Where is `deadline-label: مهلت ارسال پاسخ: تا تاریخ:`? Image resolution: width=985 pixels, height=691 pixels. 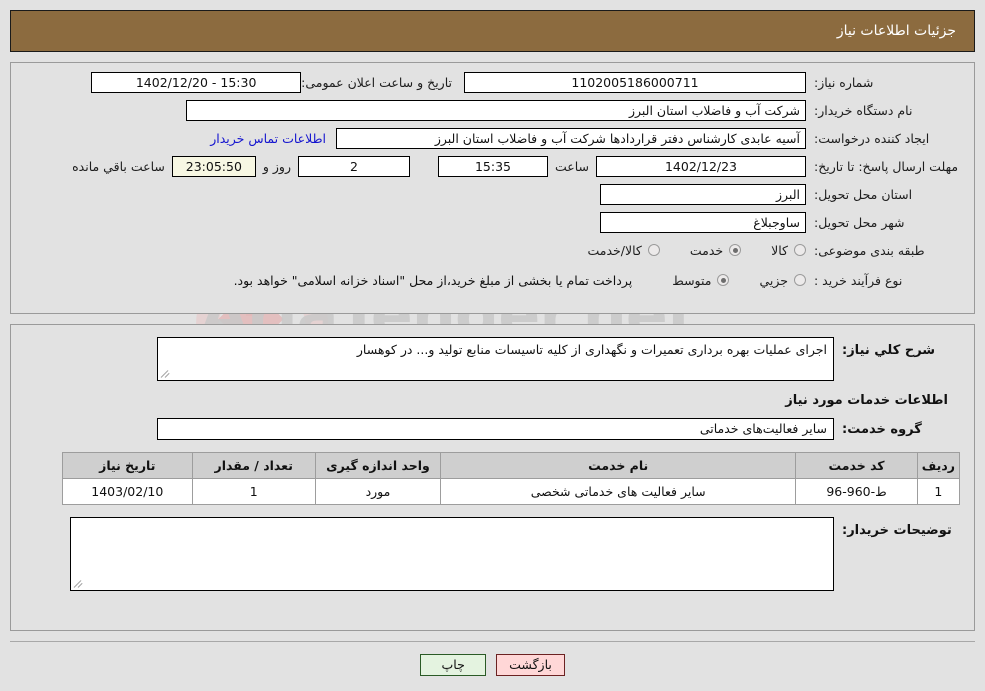
deadline-label: مهلت ارسال پاسخ: تا تاریخ: is located at coordinates (886, 166).